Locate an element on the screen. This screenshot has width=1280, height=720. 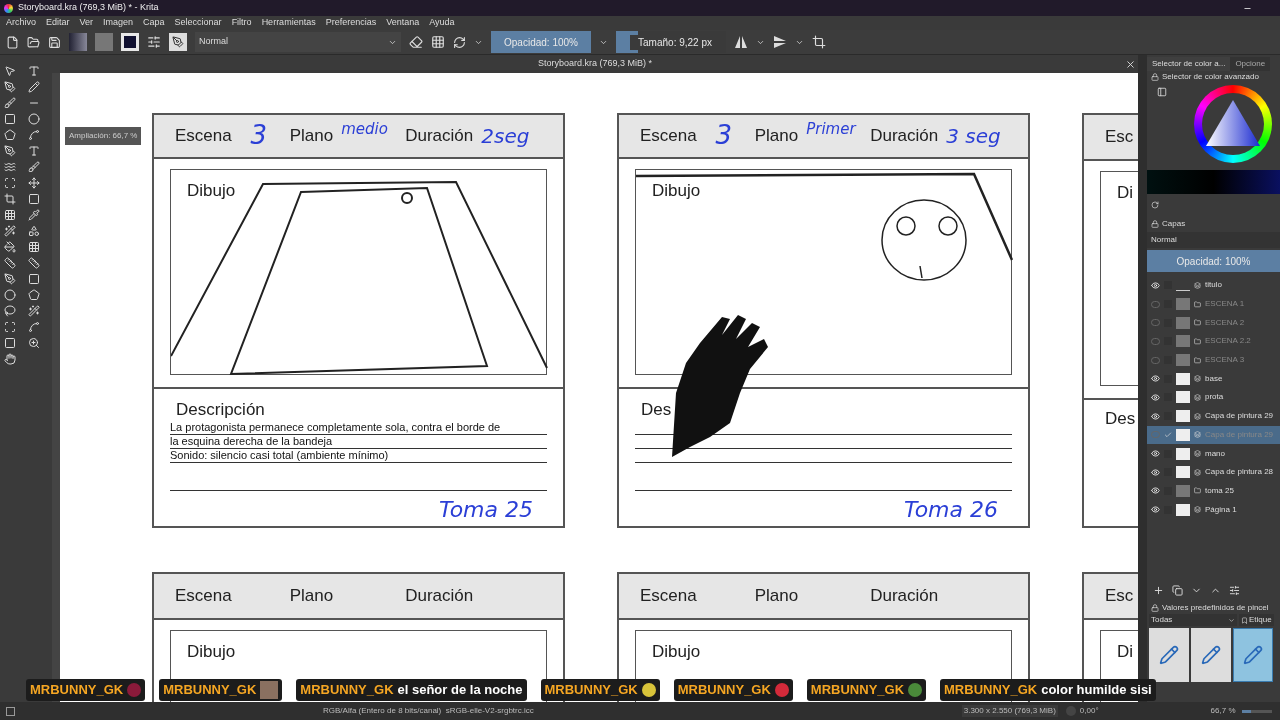
measure-icon is located at coordinates (34, 263).